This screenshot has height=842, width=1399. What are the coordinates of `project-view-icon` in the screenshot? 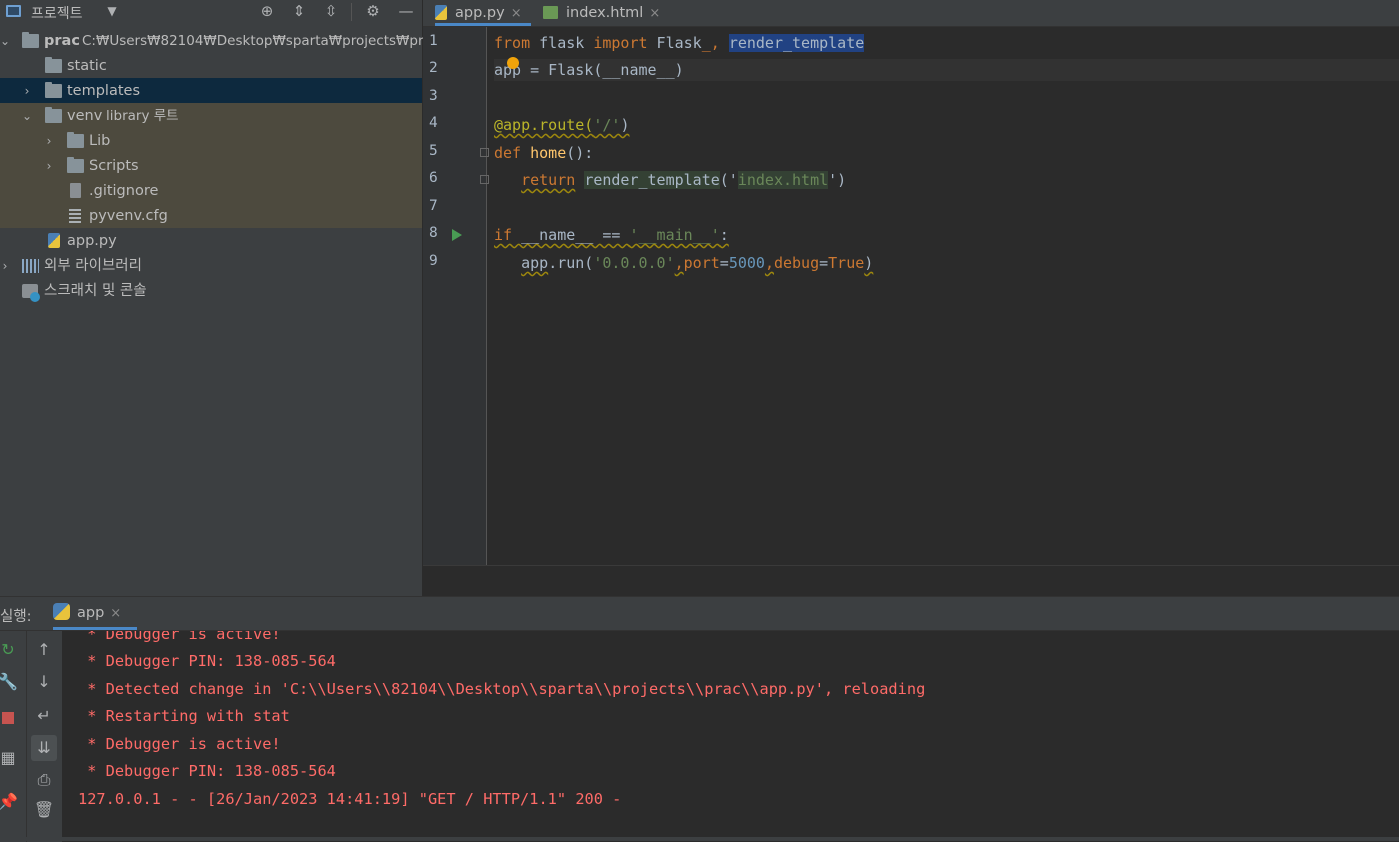 It's located at (13, 11).